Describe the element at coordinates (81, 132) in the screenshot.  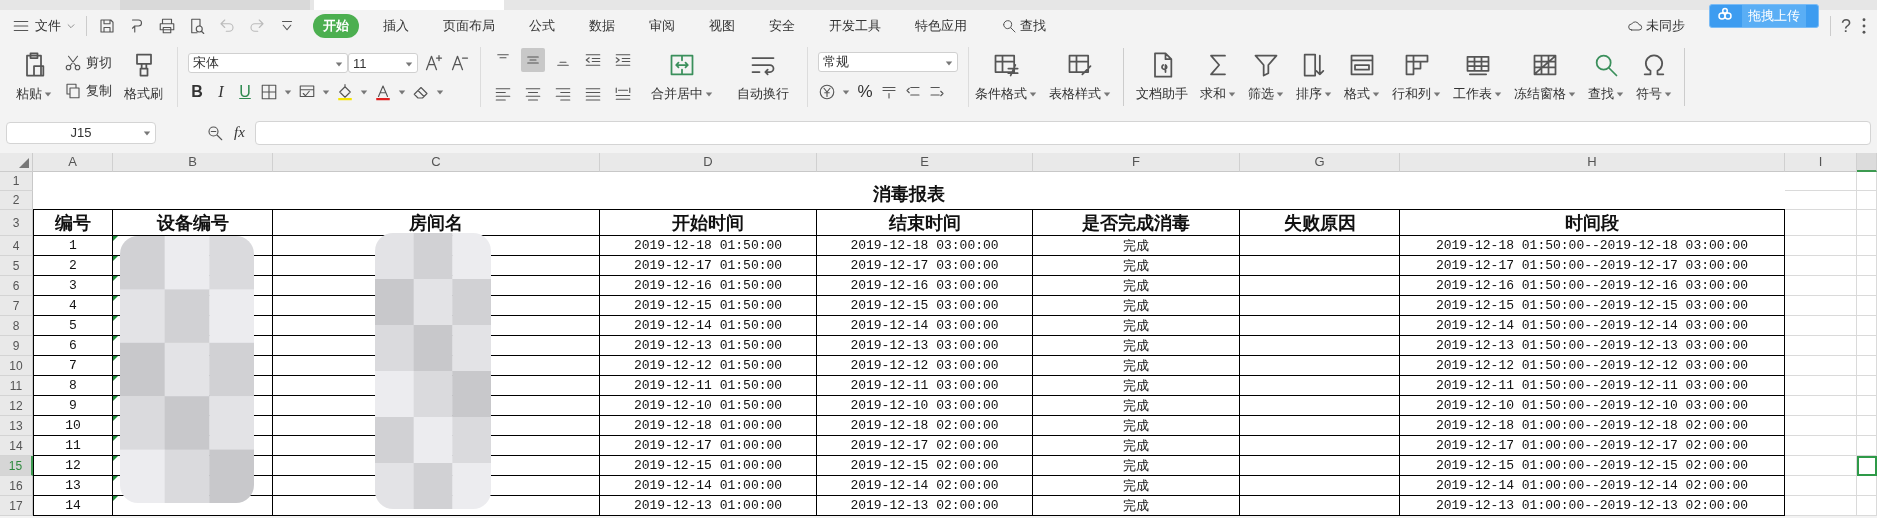
I see `name-box: J15` at that location.